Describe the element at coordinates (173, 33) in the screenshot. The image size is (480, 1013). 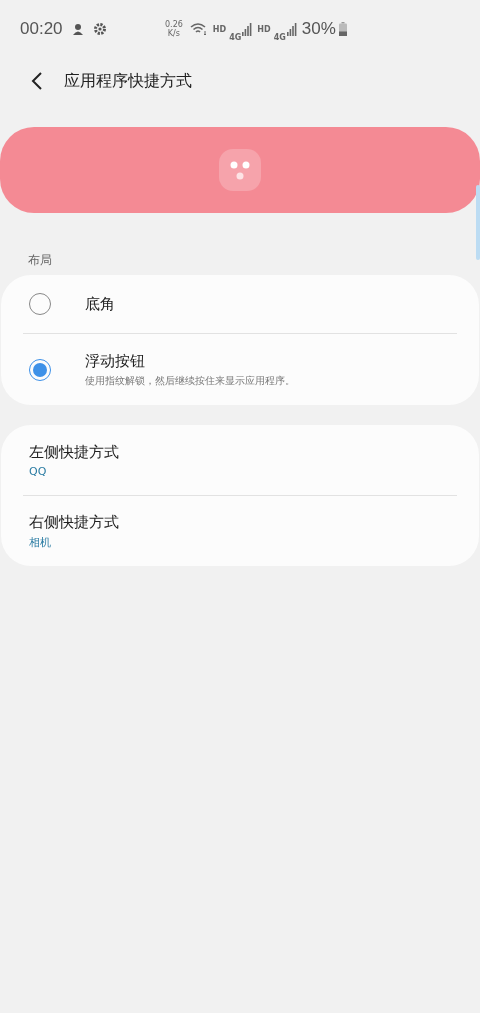
I see `speed-unit: K/s` at that location.